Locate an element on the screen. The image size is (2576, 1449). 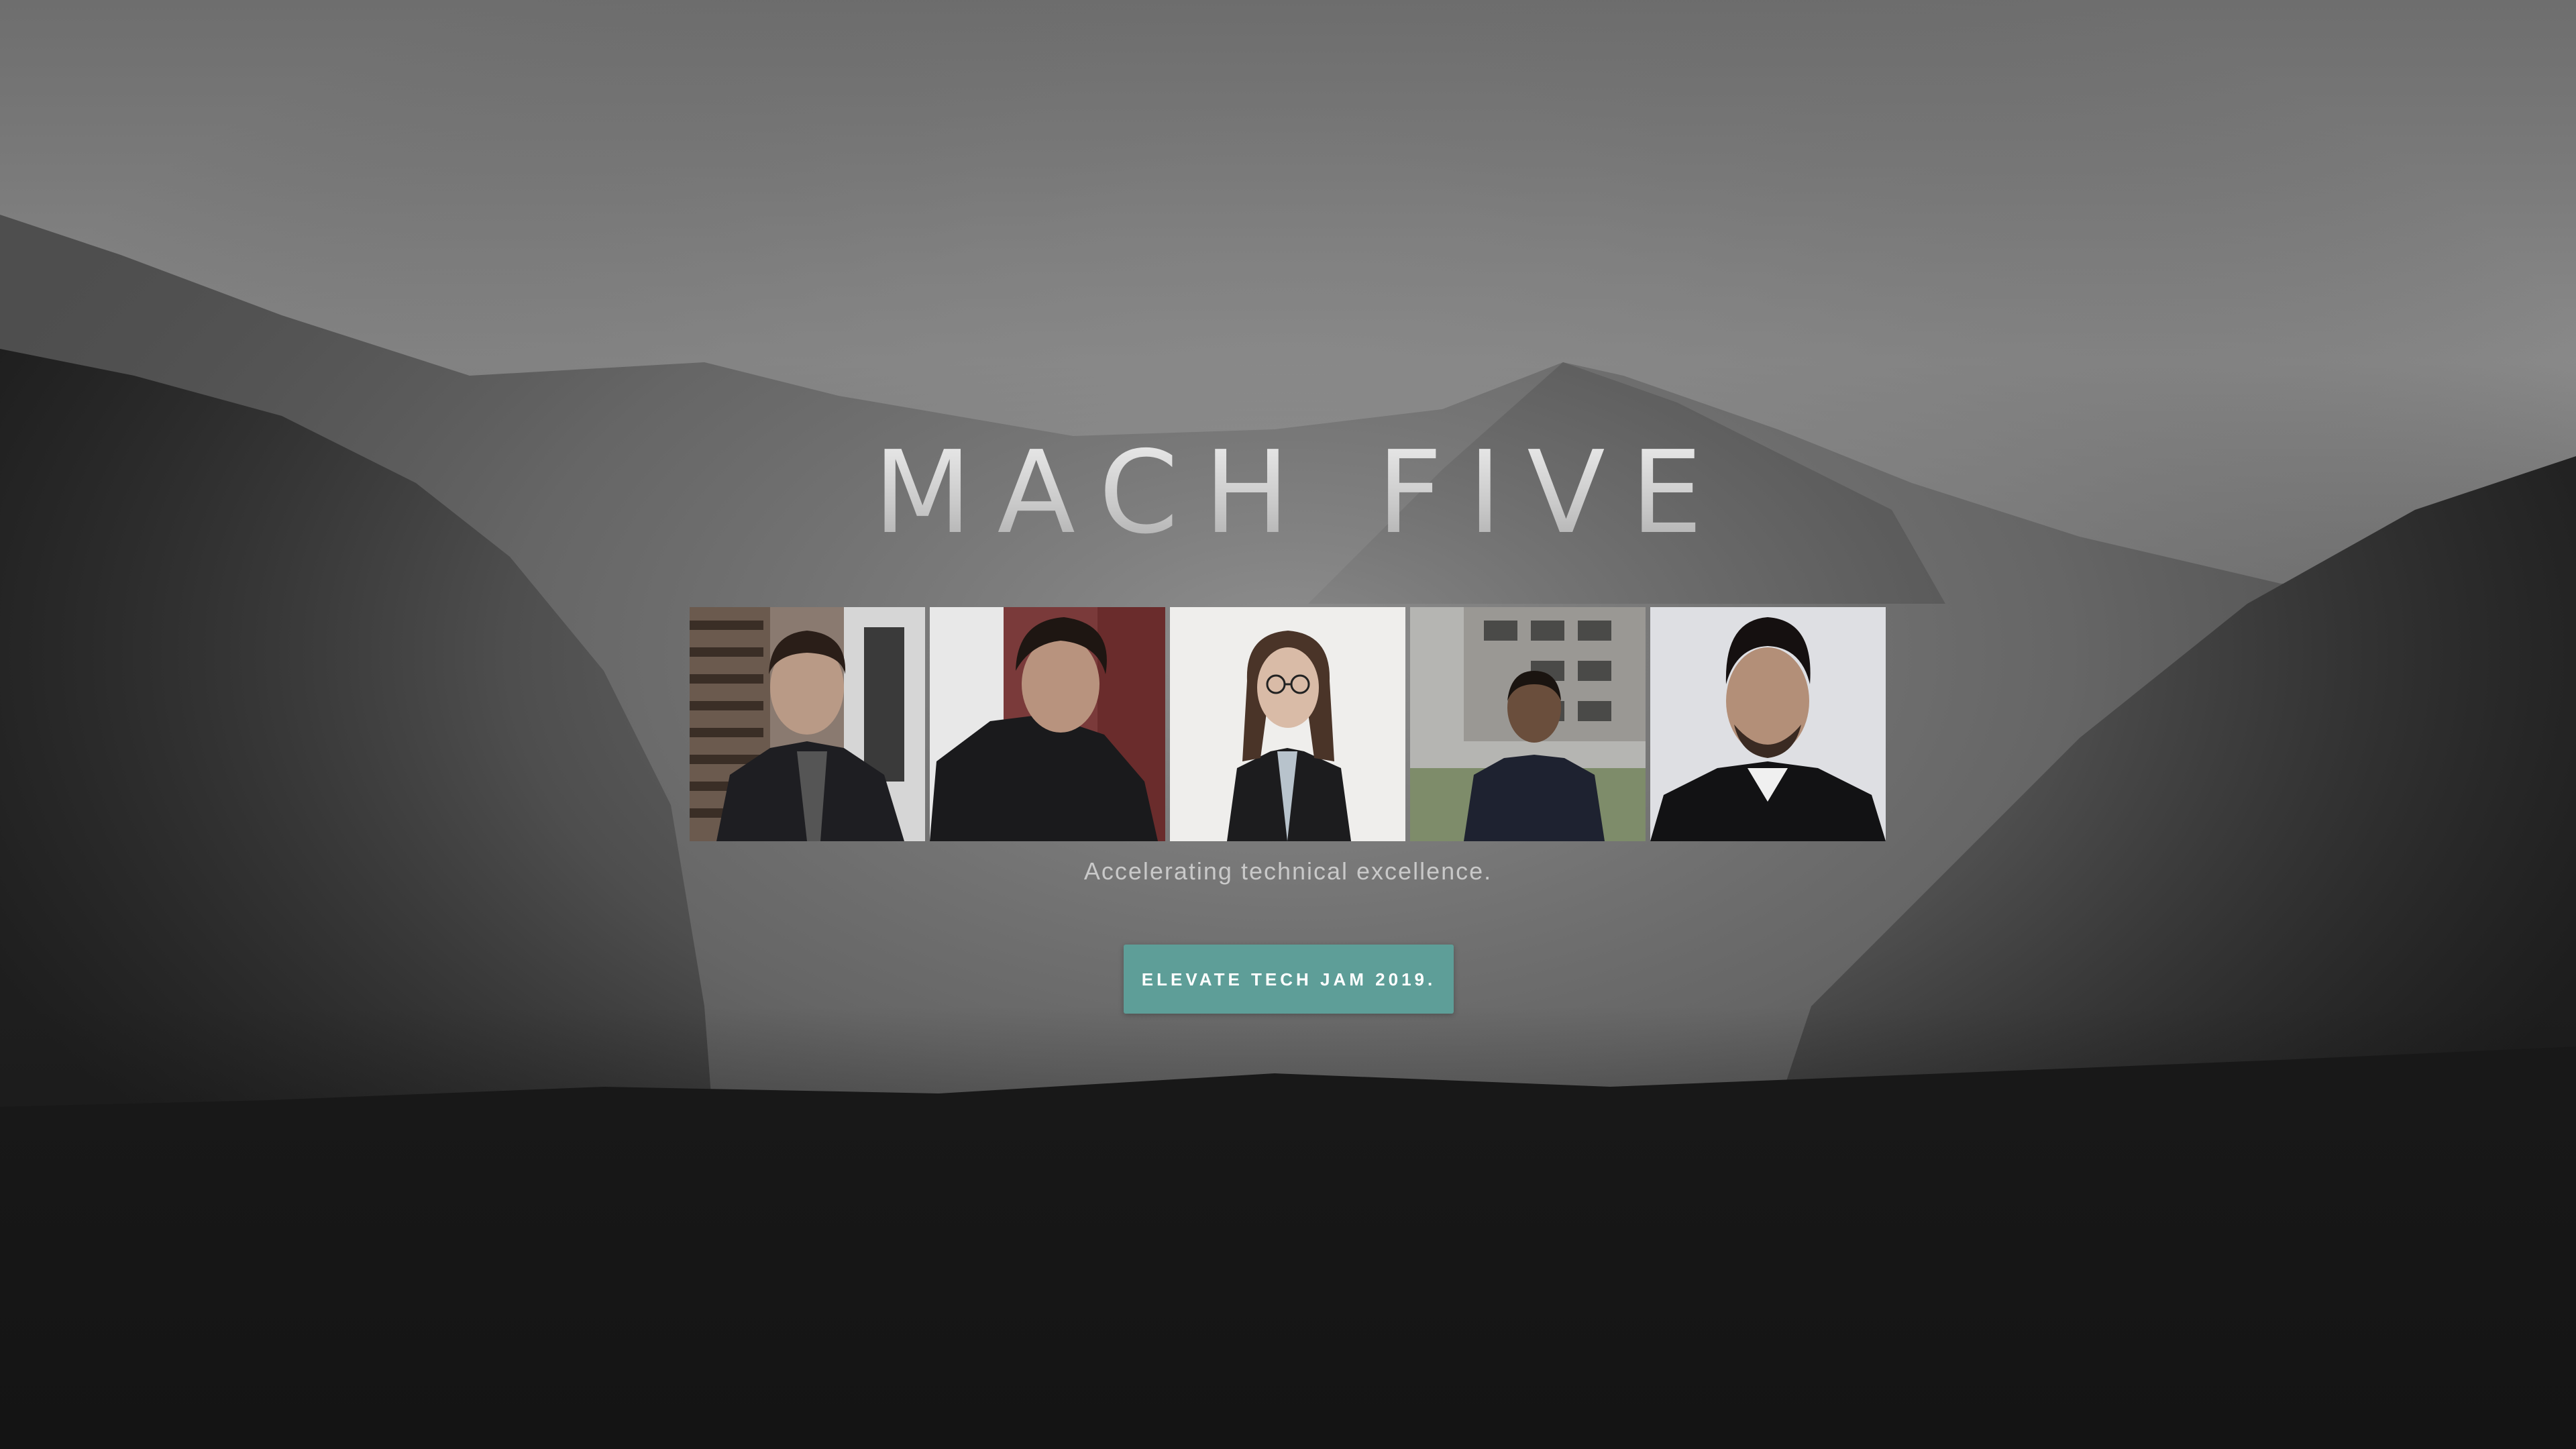
page-title: MACH FIVE is located at coordinates (1288, 493).